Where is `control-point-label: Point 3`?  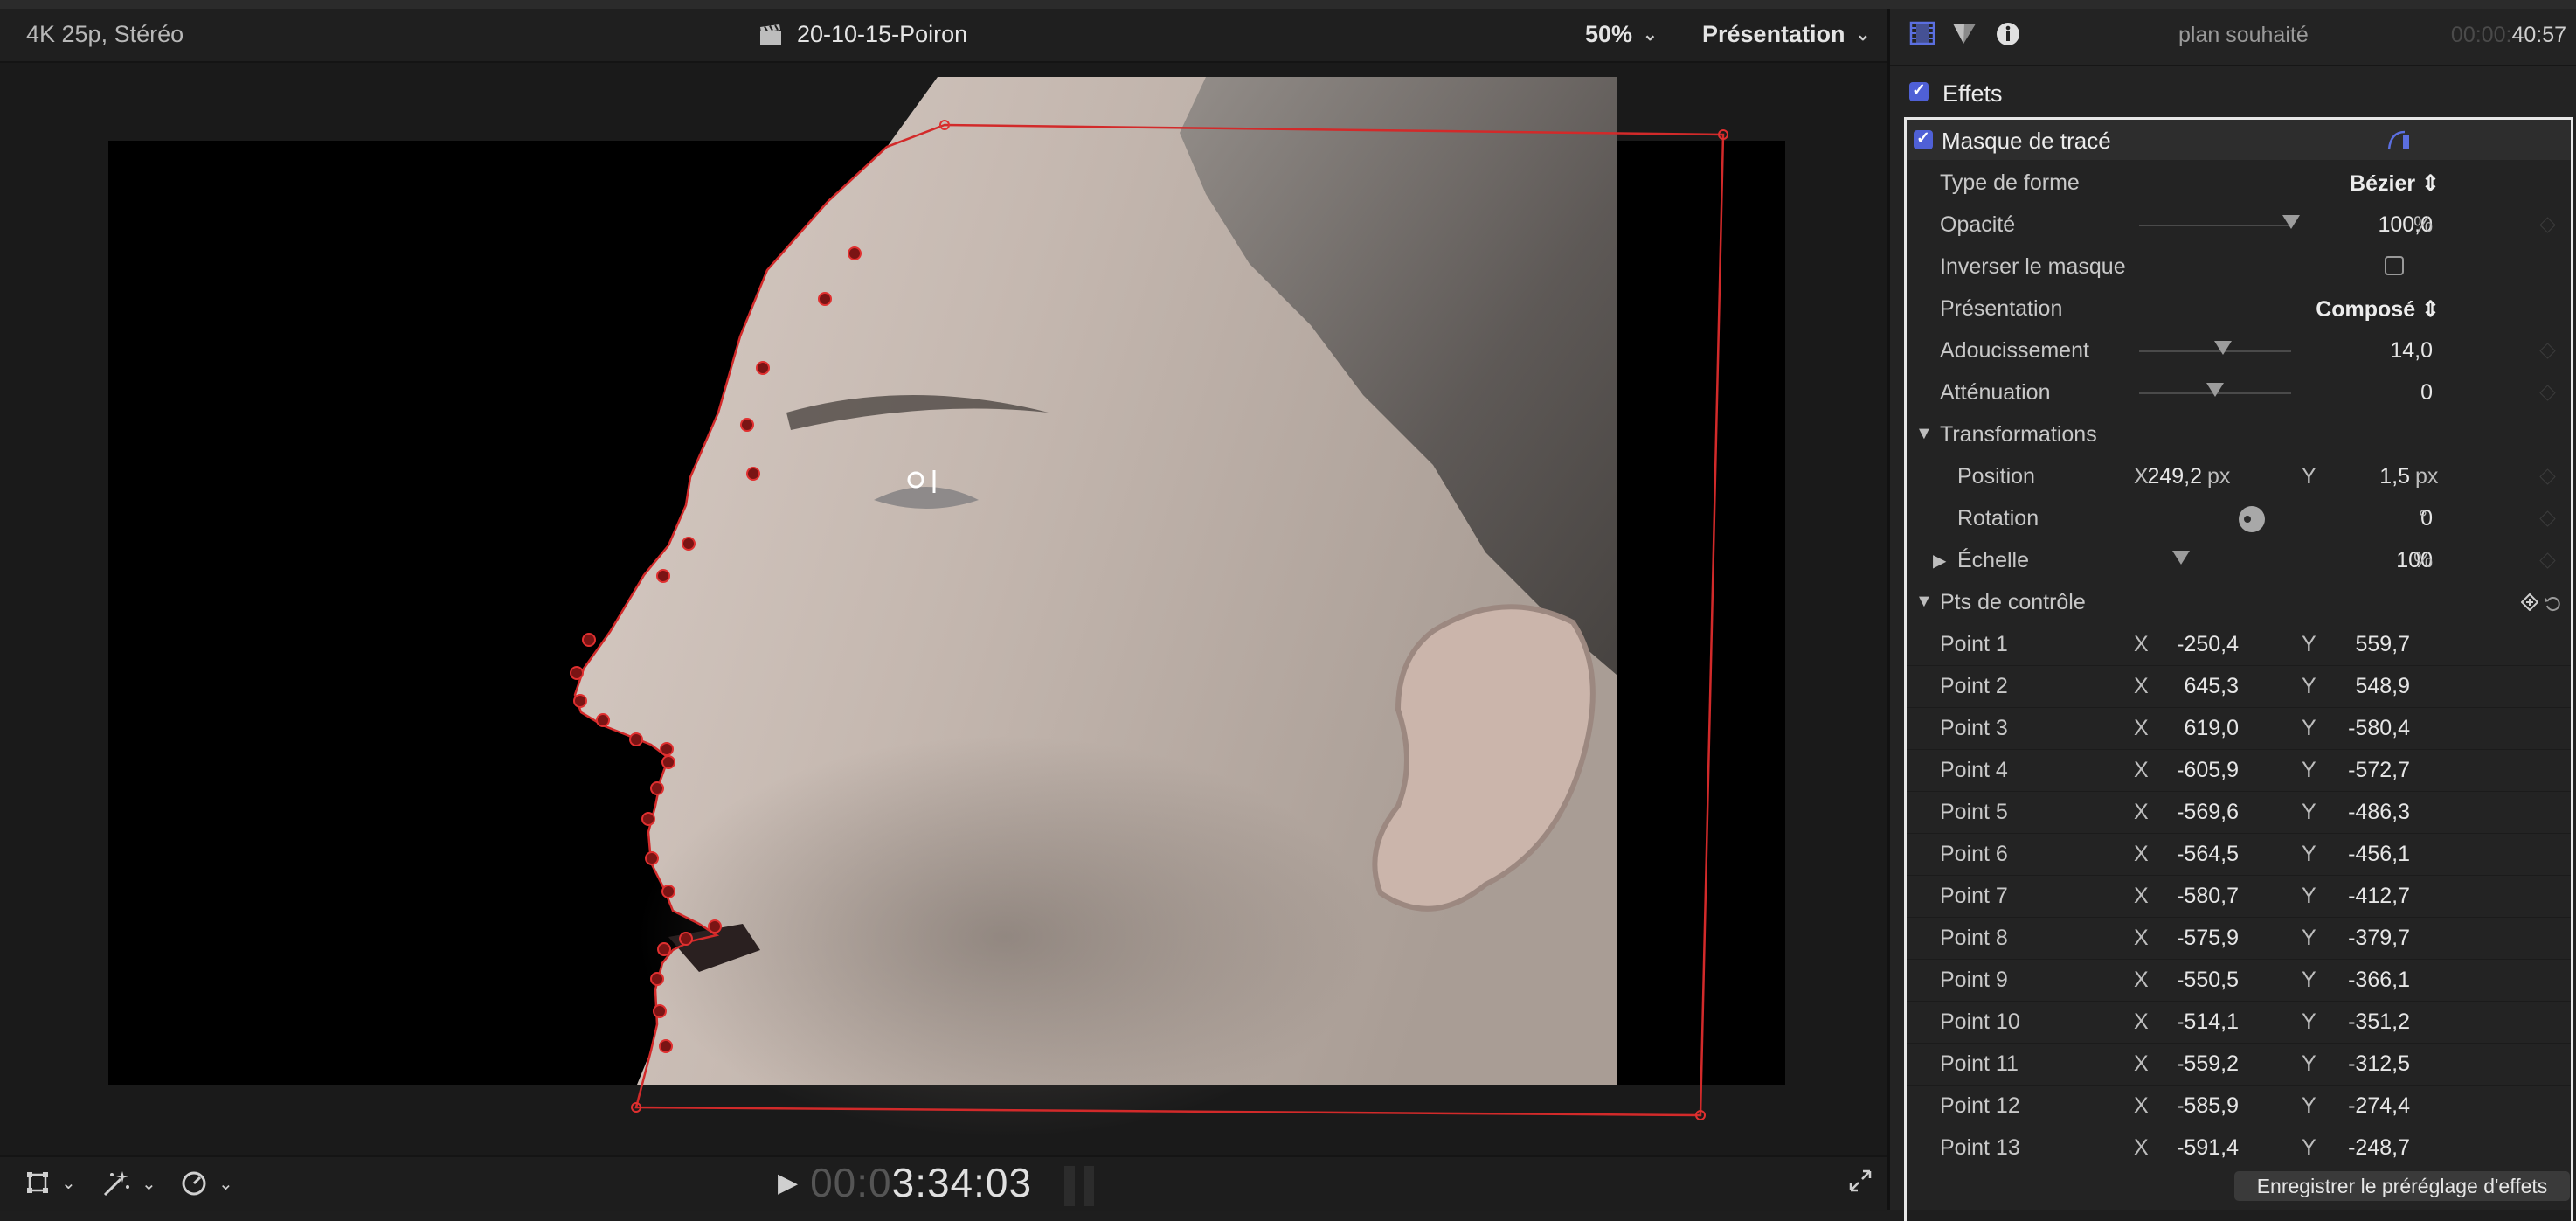
control-point-label: Point 3 is located at coordinates (1974, 728).